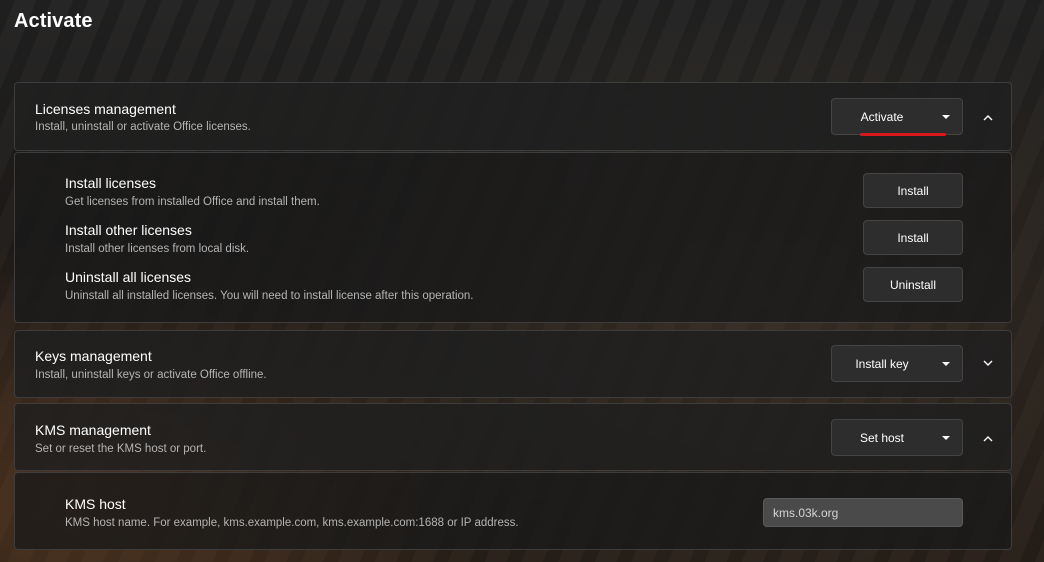 The width and height of the screenshot is (1044, 562). Describe the element at coordinates (882, 116) in the screenshot. I see `activate-button-label: Activate` at that location.